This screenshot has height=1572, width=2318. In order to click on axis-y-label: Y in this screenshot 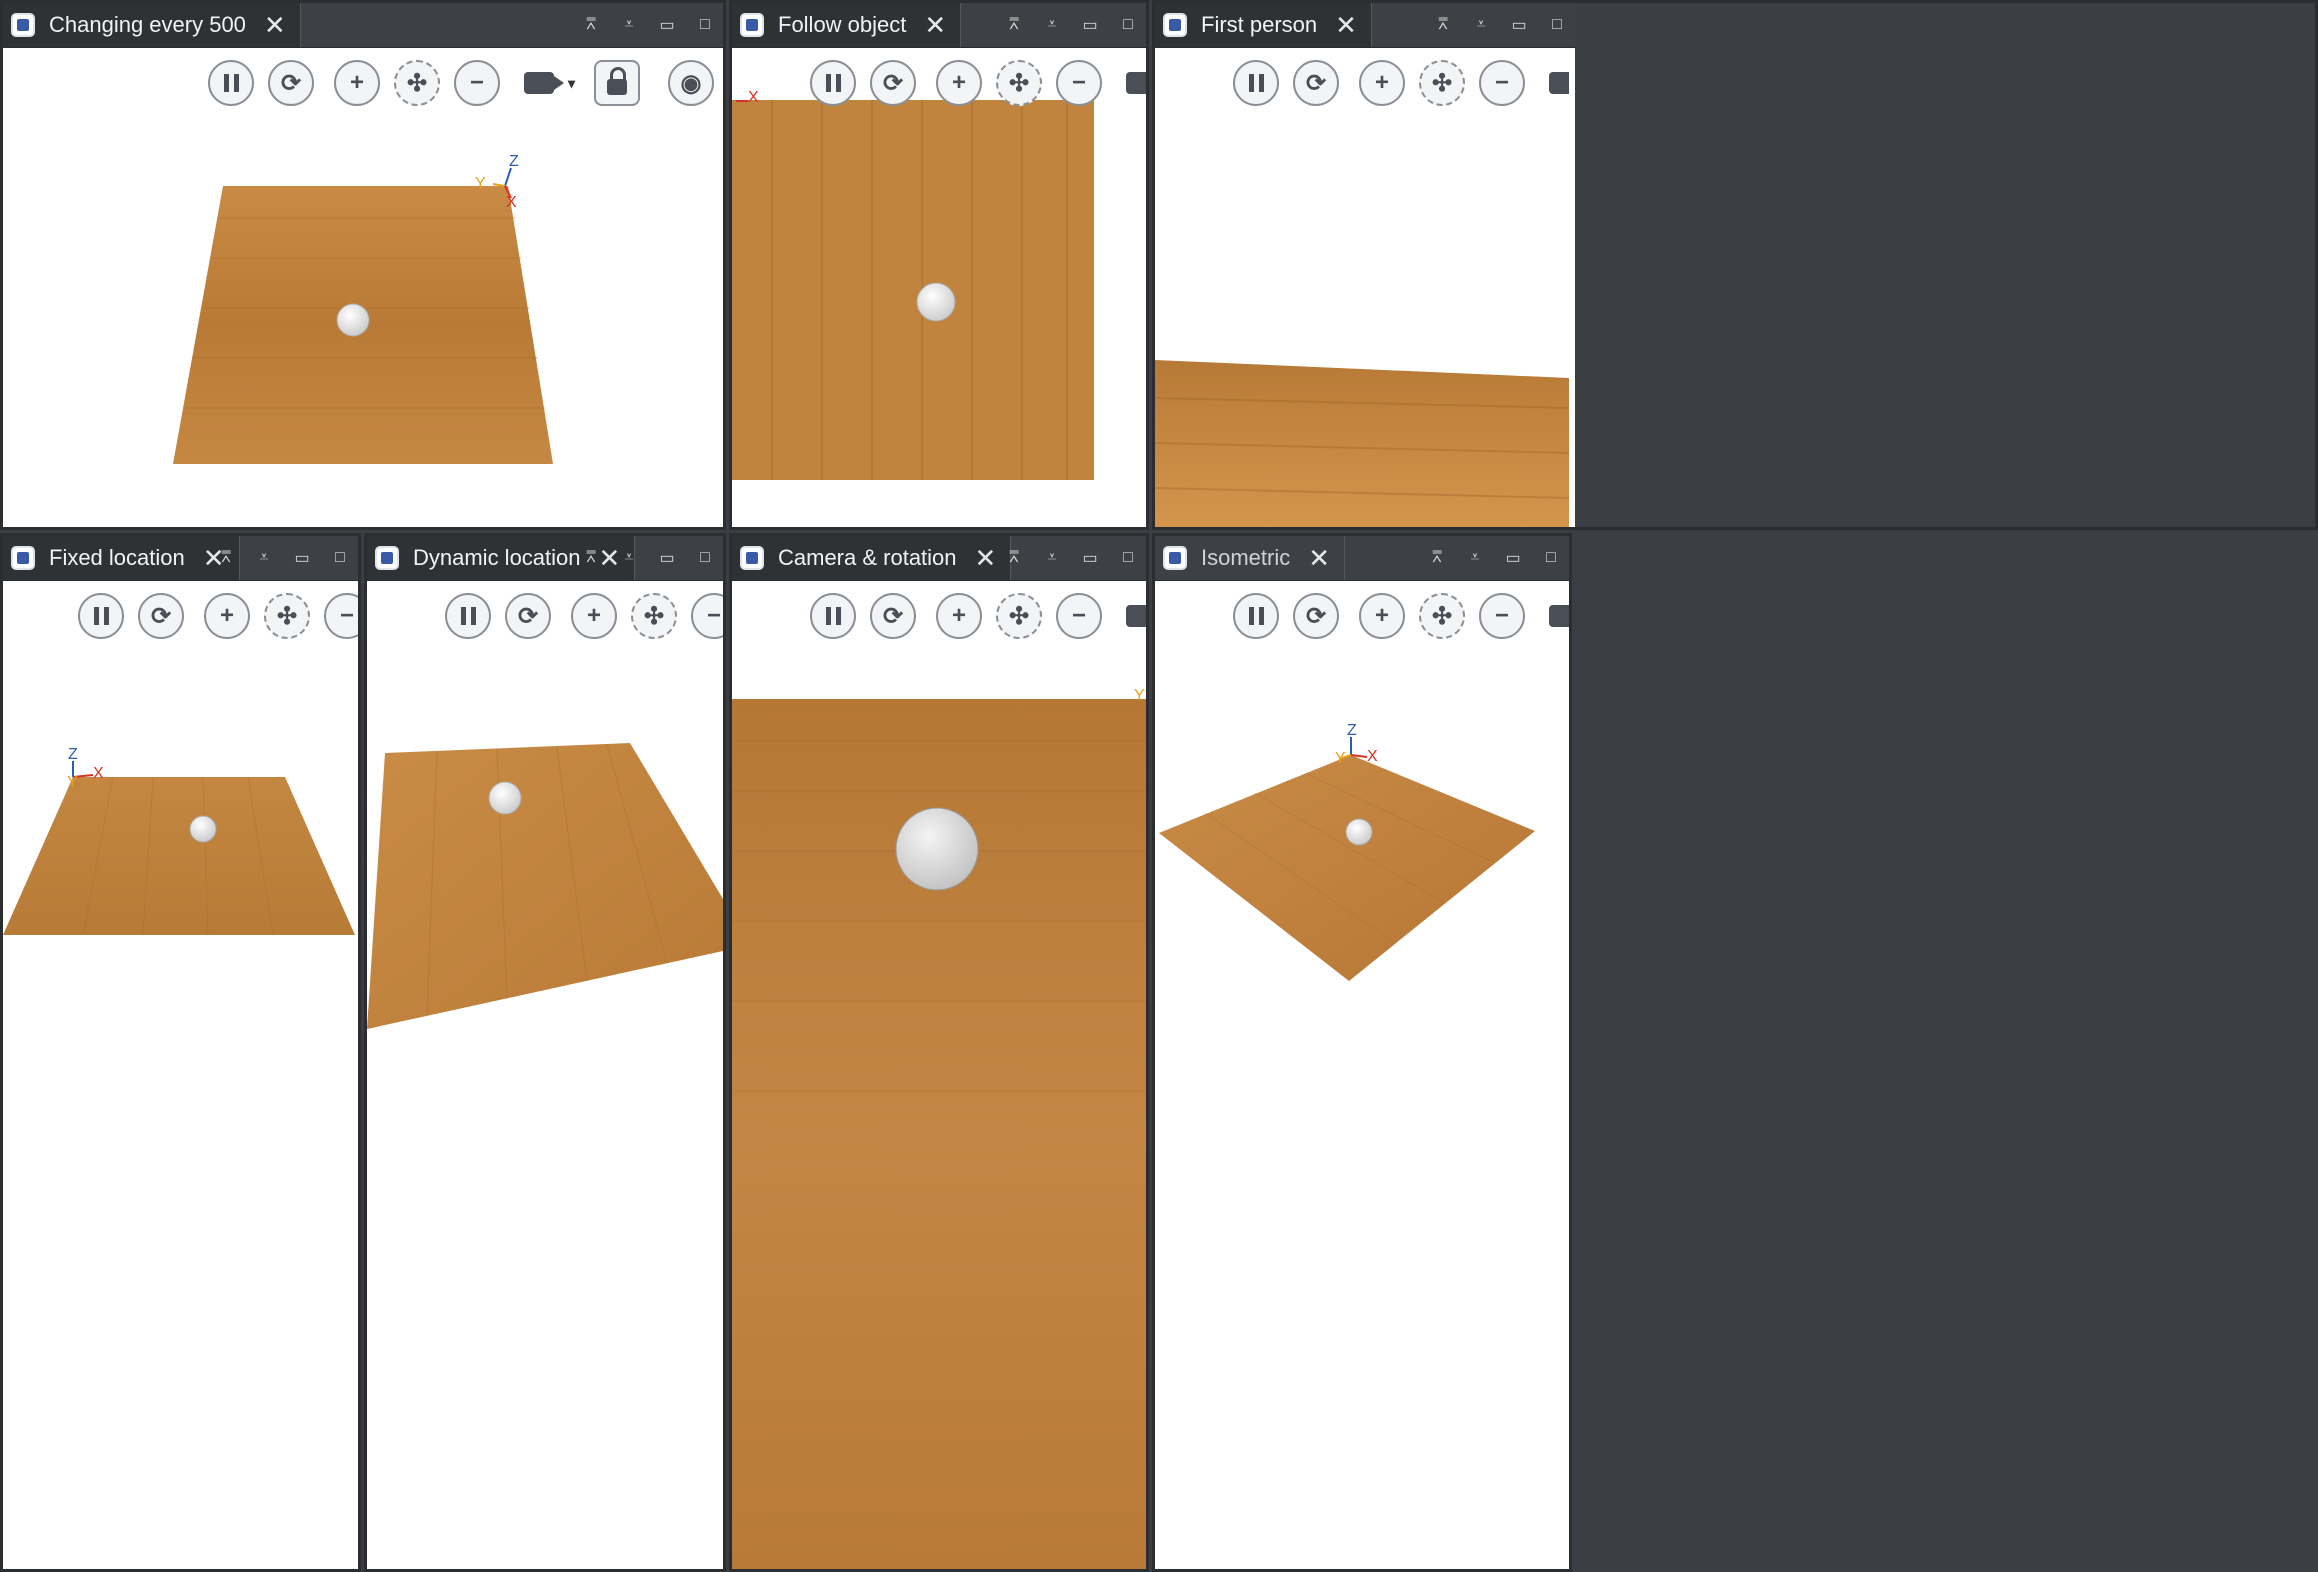, I will do `click(480, 183)`.